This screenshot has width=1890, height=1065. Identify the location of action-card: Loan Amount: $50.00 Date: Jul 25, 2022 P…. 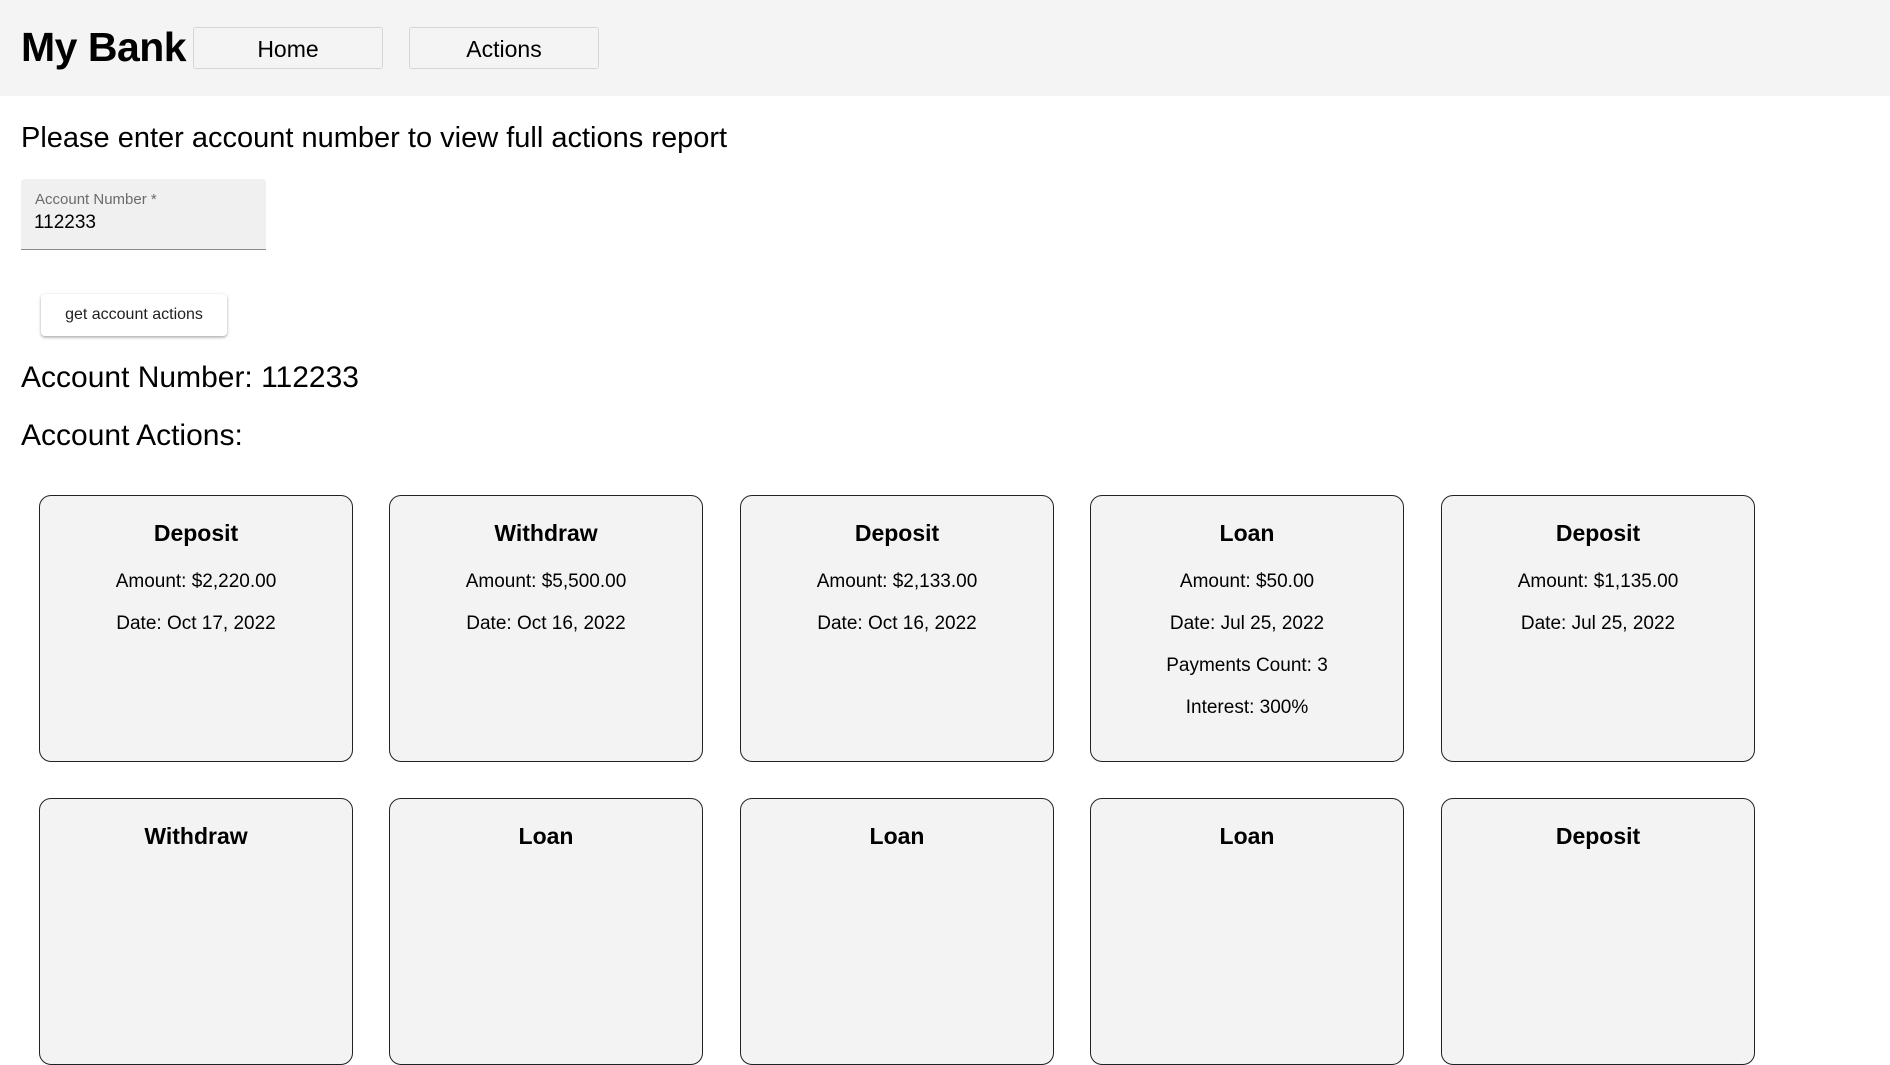
(1247, 628).